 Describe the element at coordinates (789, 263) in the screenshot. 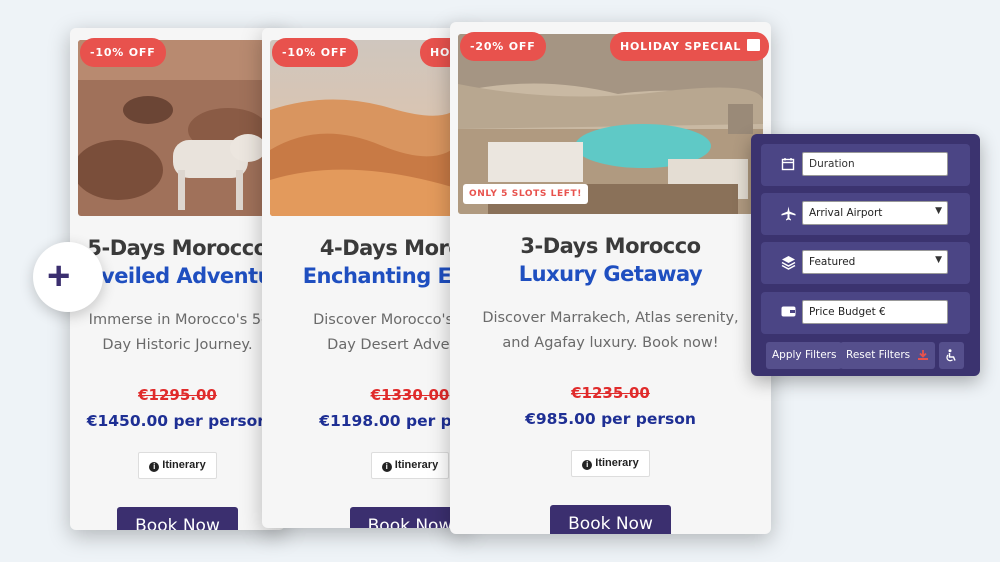

I see `layers-icon` at that location.